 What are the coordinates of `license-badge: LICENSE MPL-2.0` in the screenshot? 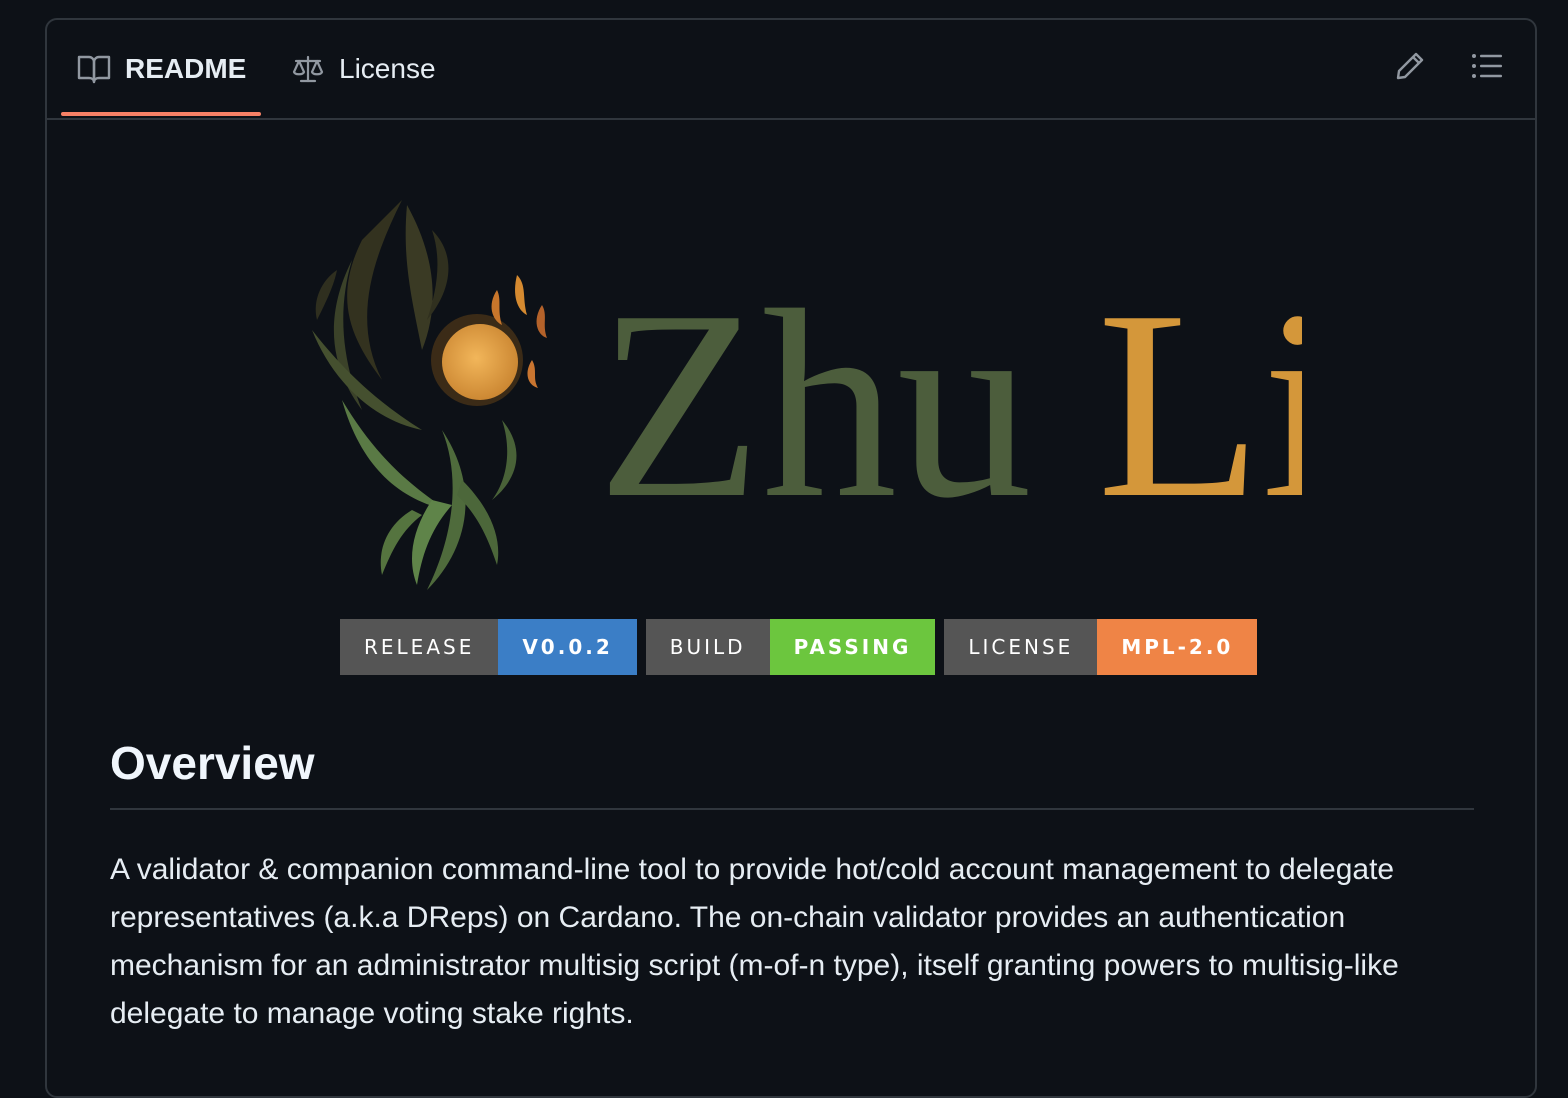 It's located at (1101, 647).